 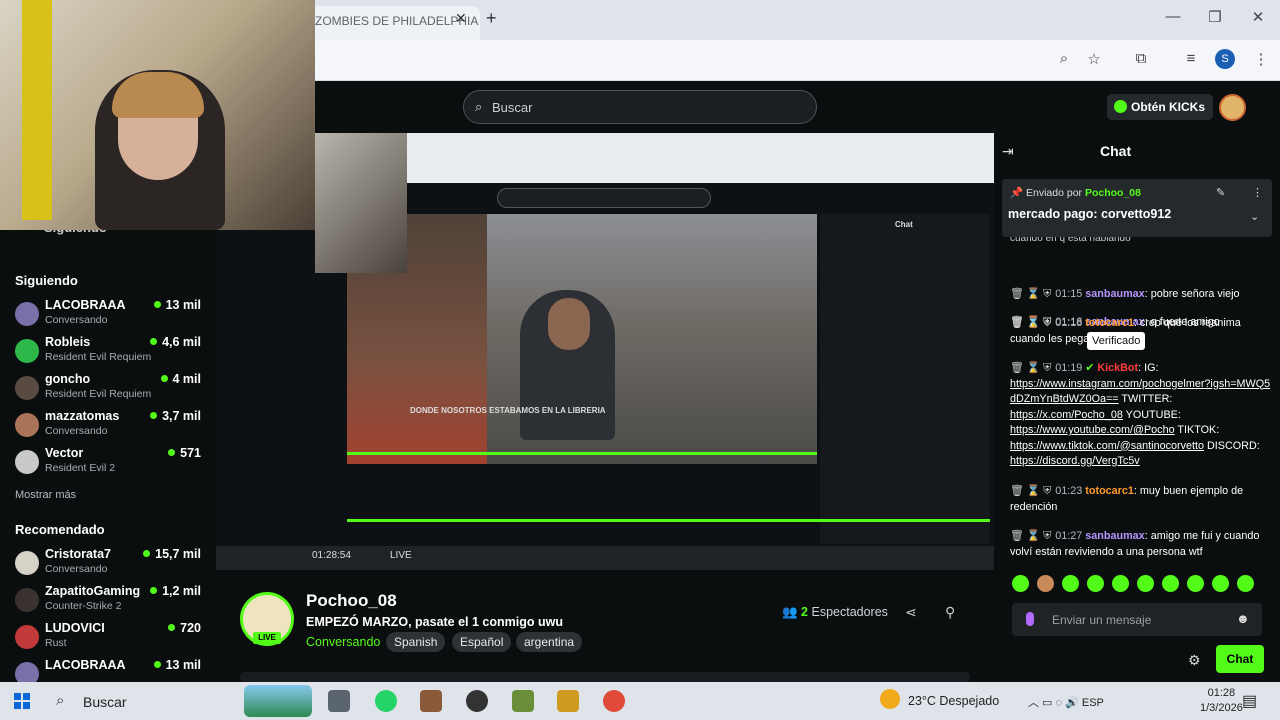 What do you see at coordinates (1153, 414) in the screenshot?
I see `youtube-label: YOUTUBE:` at bounding box center [1153, 414].